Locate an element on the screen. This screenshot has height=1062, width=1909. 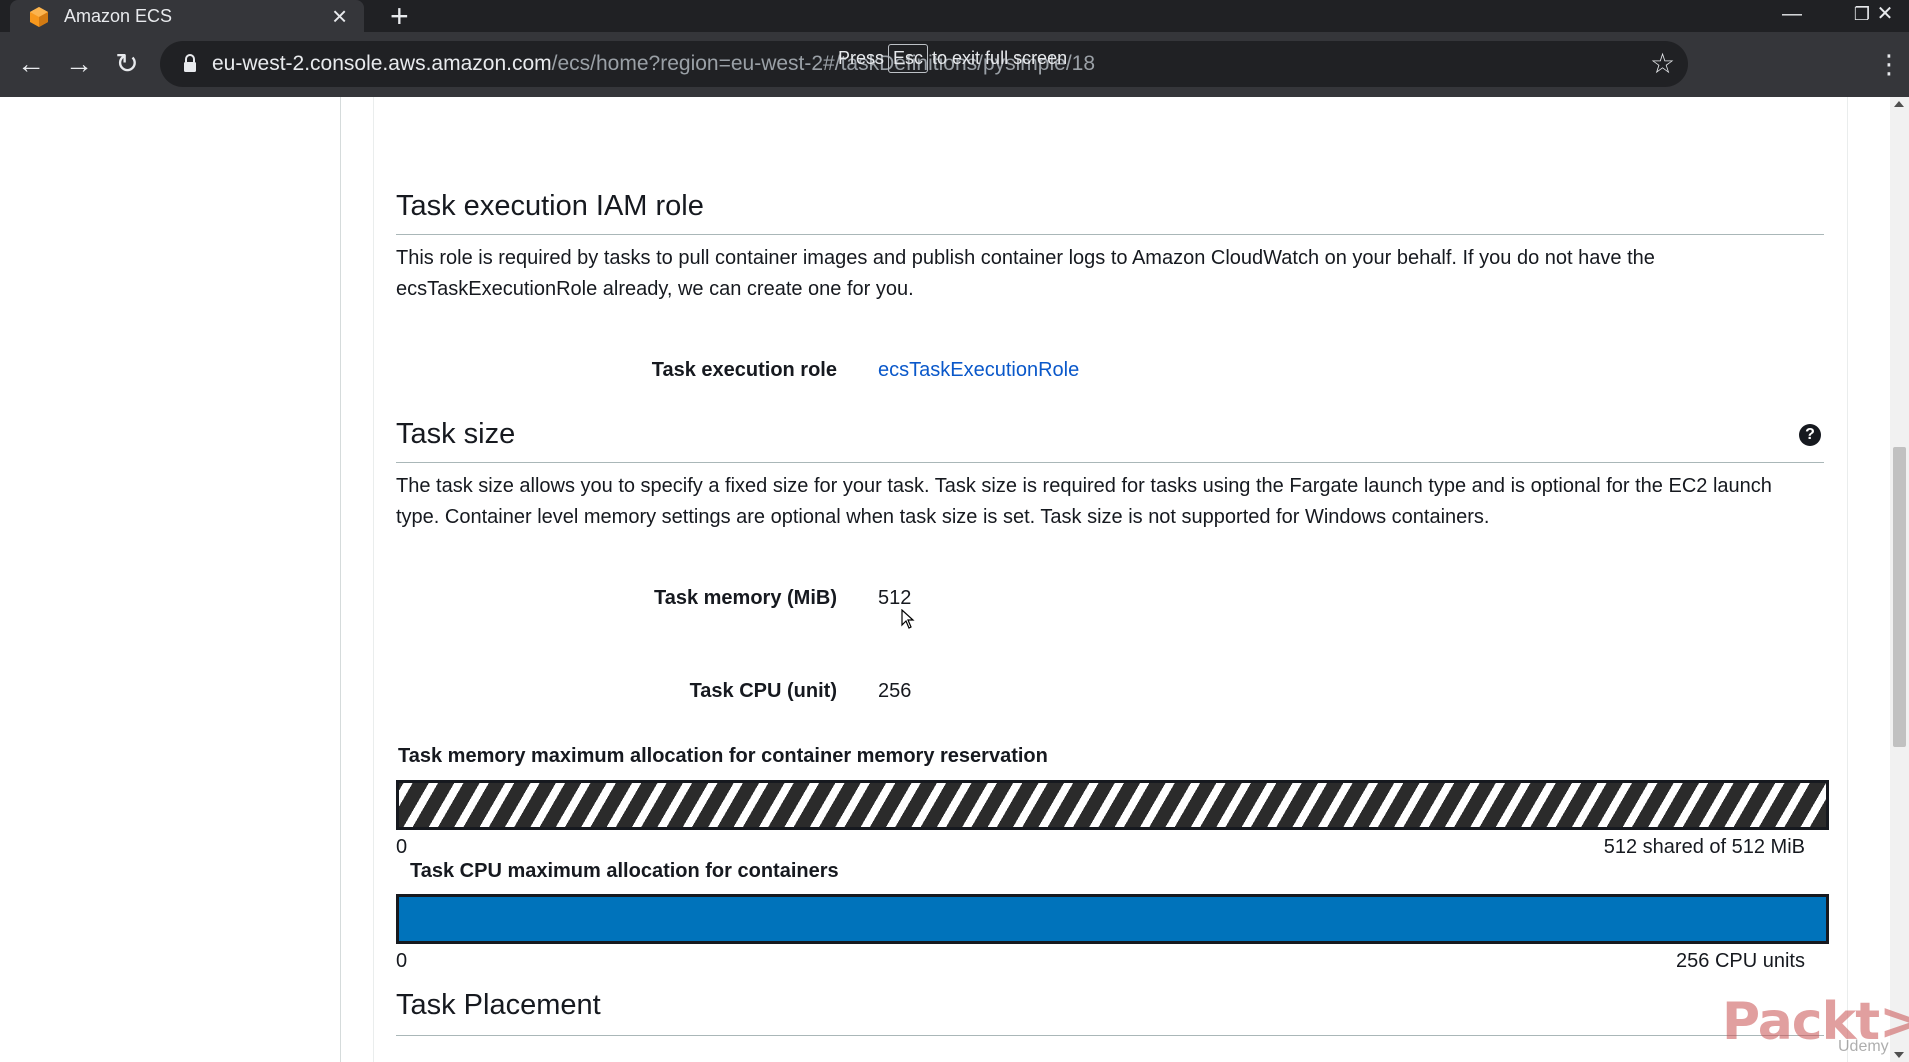
cpu-allocation-fill is located at coordinates (1112, 919).